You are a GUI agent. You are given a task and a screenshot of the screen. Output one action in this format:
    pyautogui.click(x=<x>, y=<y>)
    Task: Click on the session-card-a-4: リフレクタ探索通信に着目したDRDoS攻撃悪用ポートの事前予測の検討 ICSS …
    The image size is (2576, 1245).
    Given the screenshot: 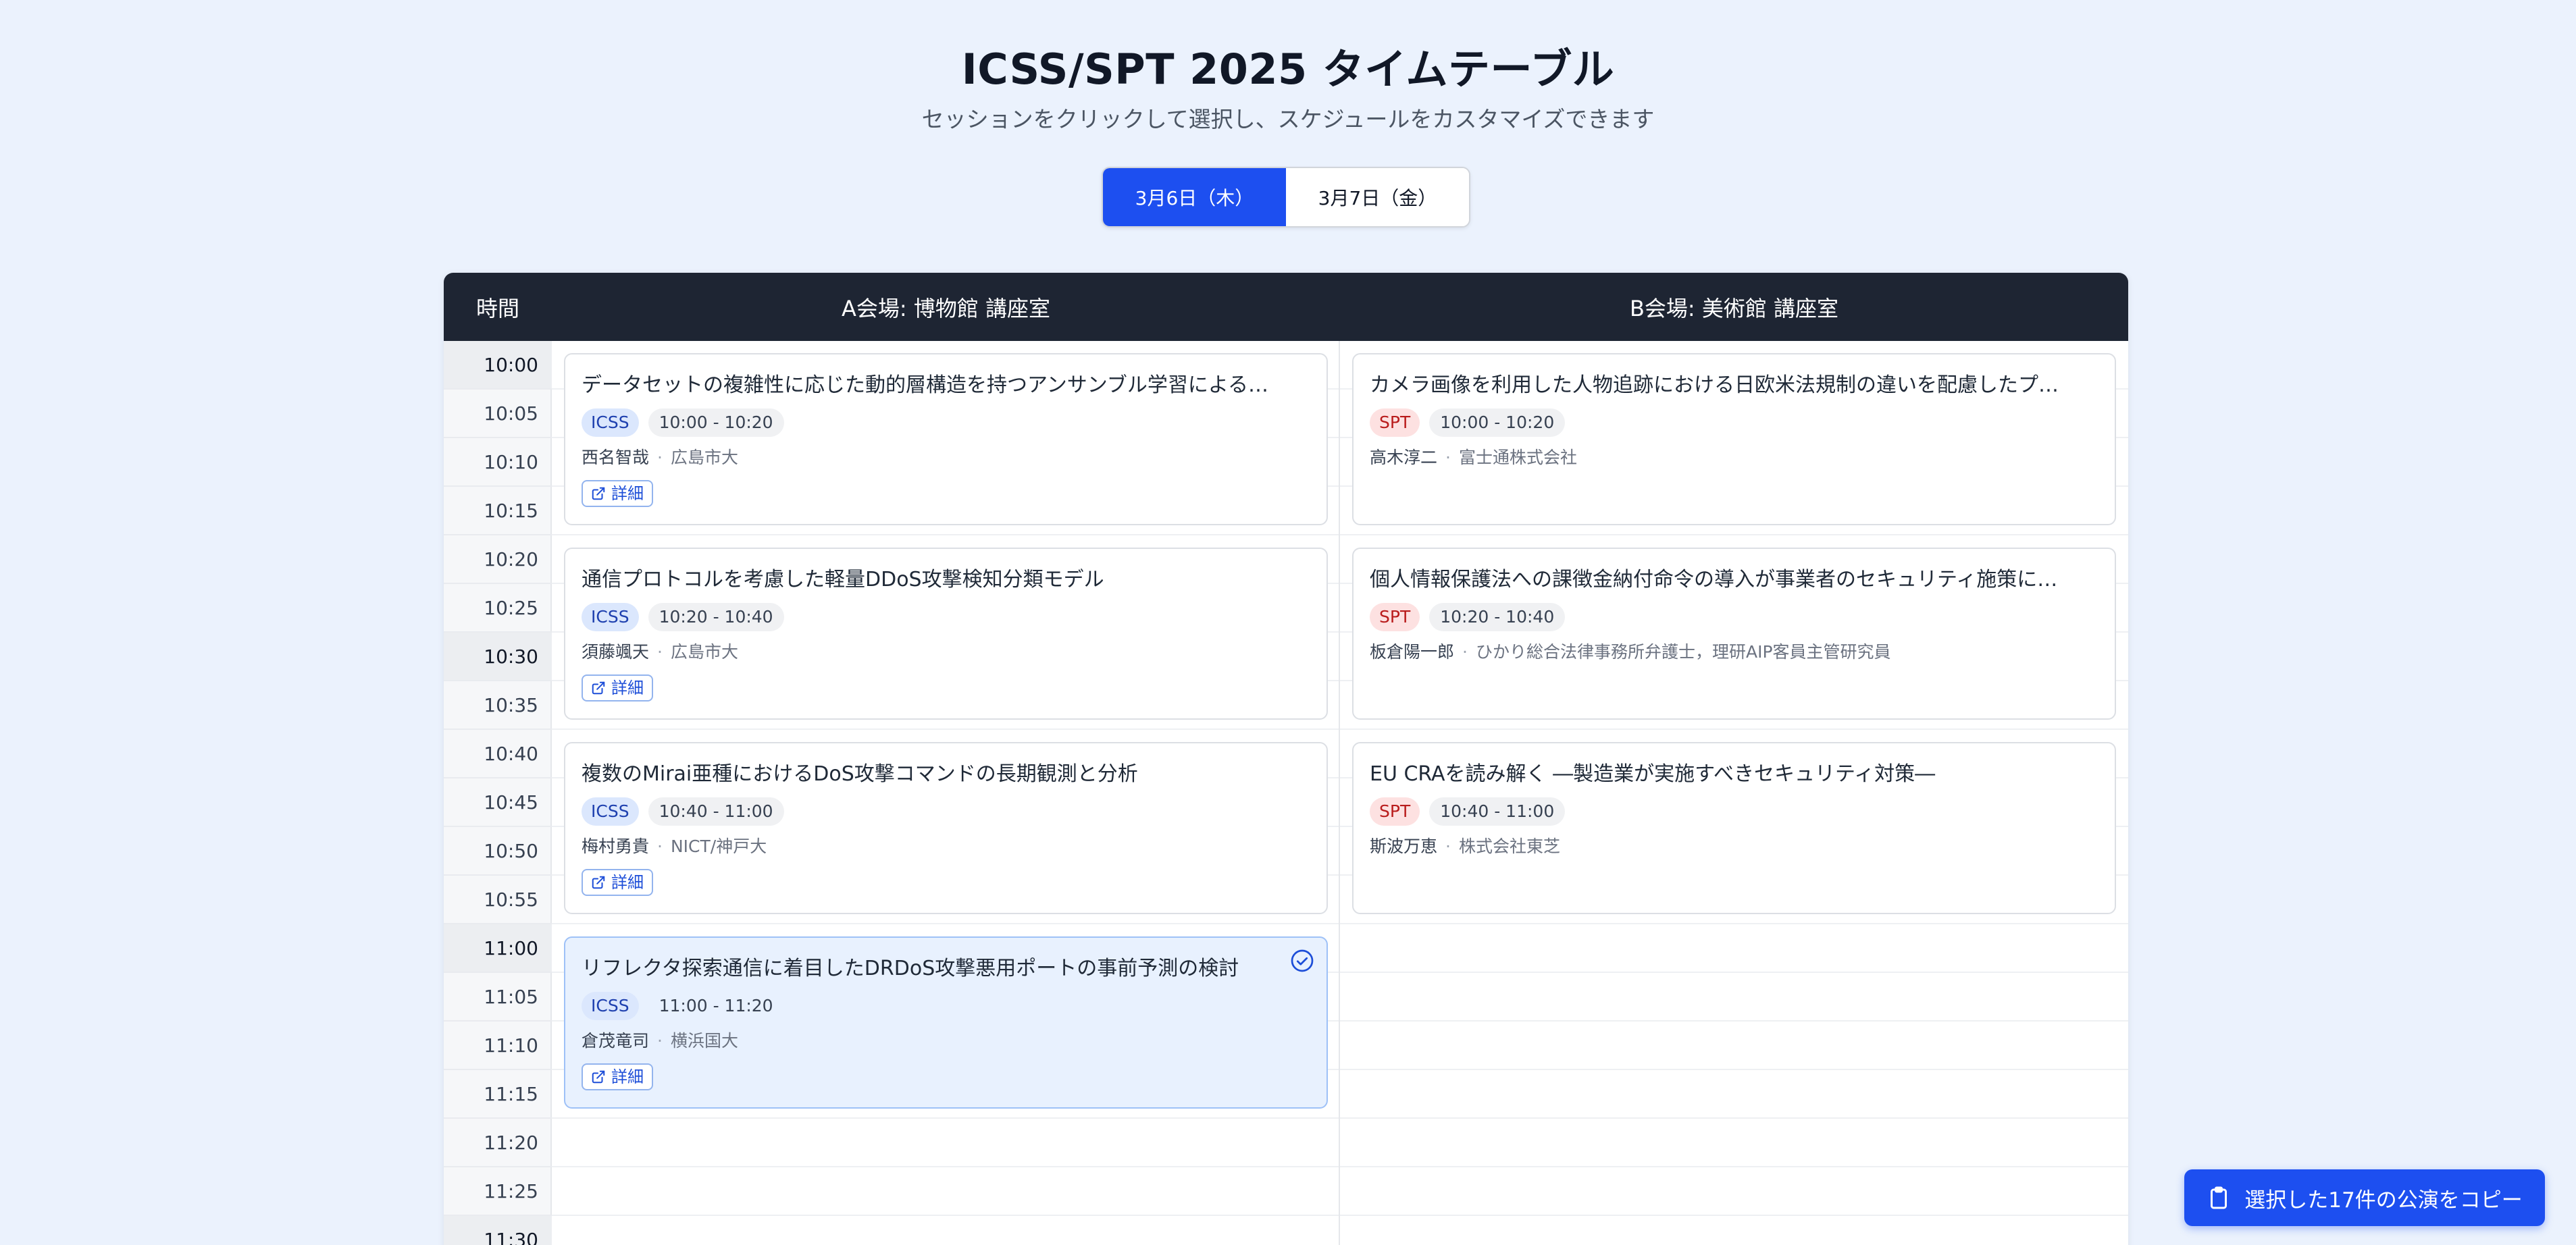 What is the action you would take?
    pyautogui.click(x=946, y=1022)
    